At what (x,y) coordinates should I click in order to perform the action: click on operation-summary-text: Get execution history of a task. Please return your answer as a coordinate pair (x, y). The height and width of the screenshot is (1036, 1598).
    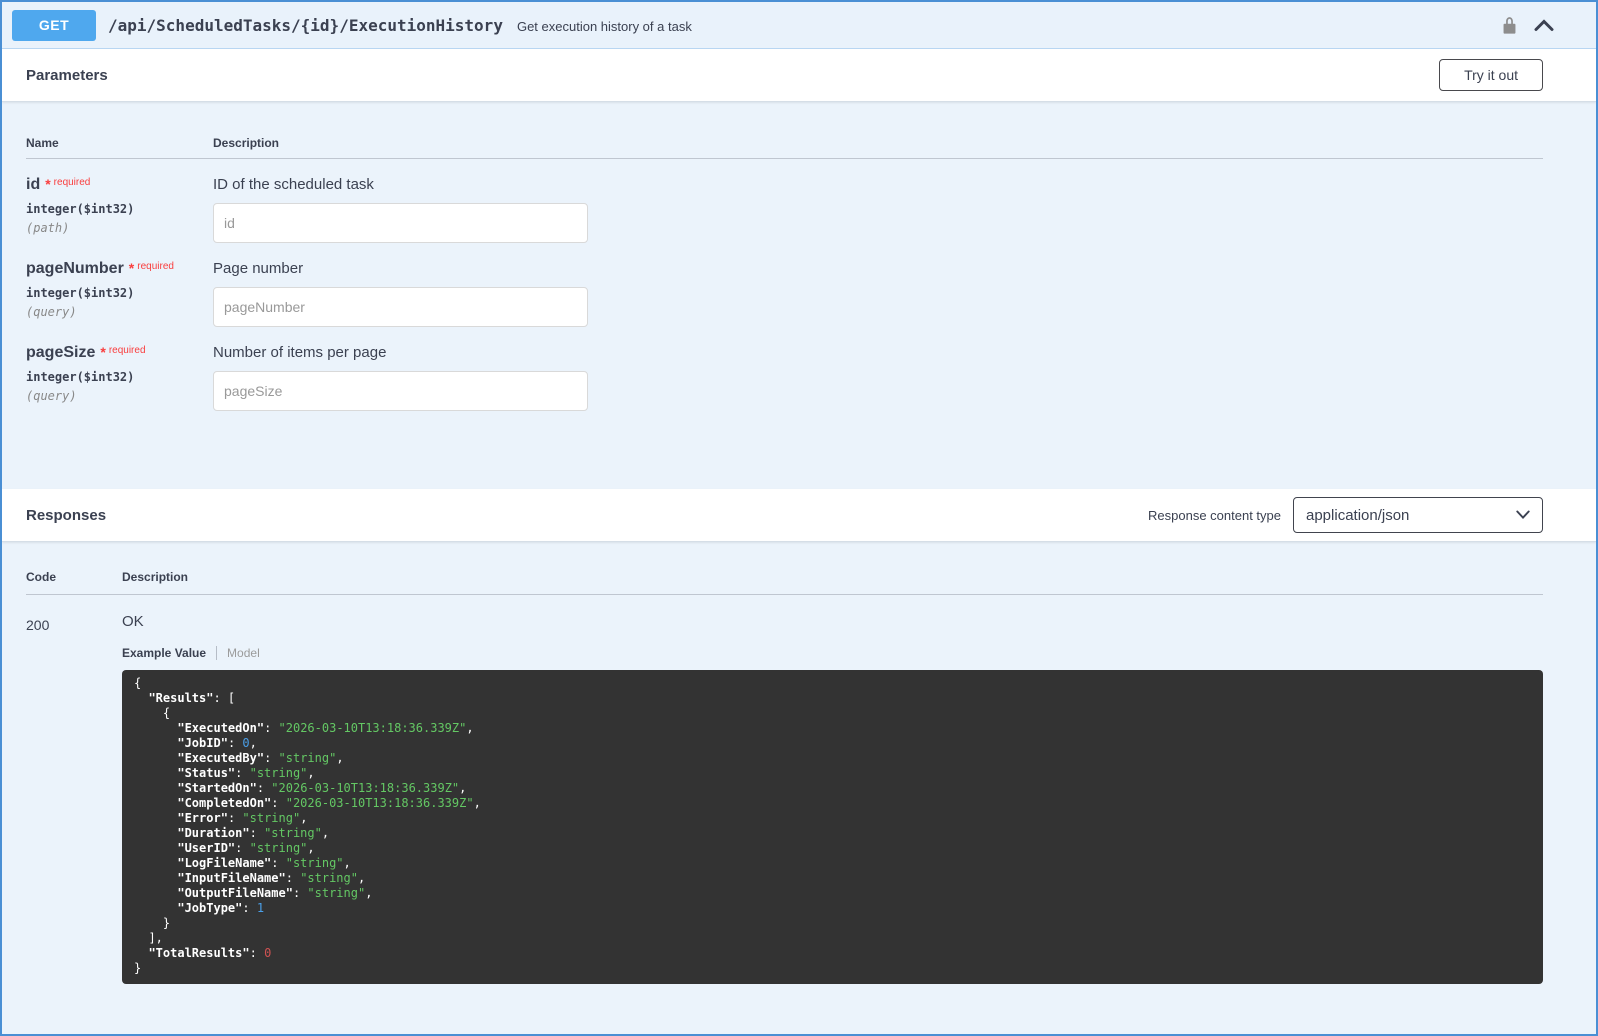
    Looking at the image, I should click on (604, 26).